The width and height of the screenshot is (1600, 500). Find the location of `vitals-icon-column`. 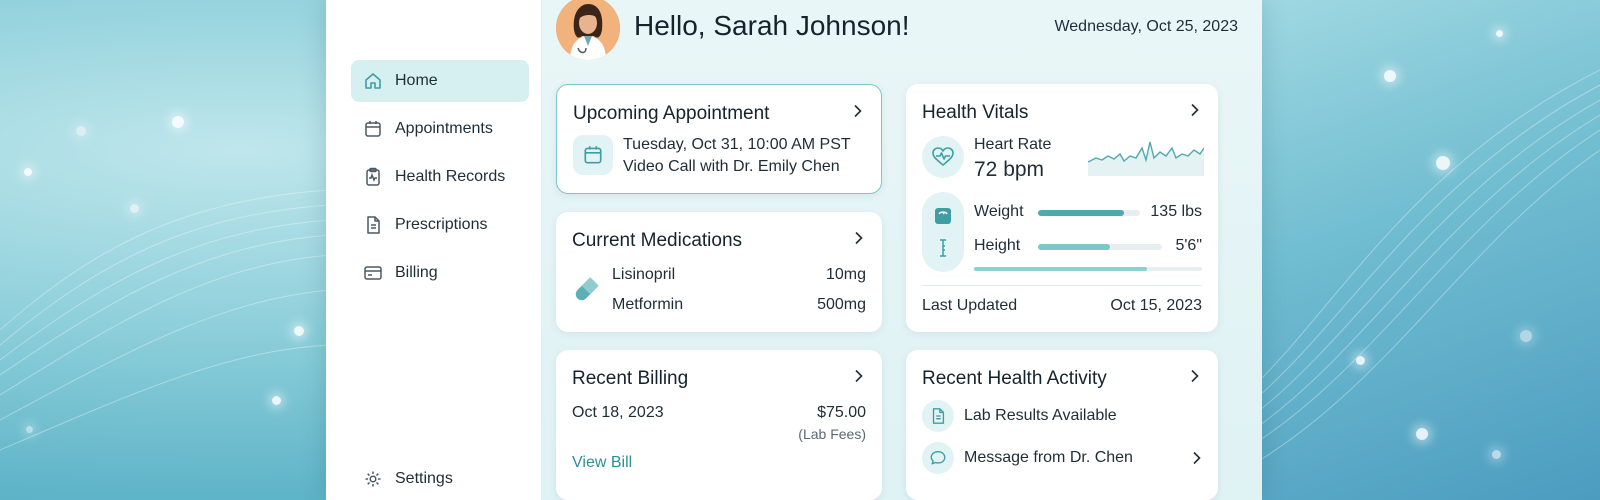

vitals-icon-column is located at coordinates (943, 232).